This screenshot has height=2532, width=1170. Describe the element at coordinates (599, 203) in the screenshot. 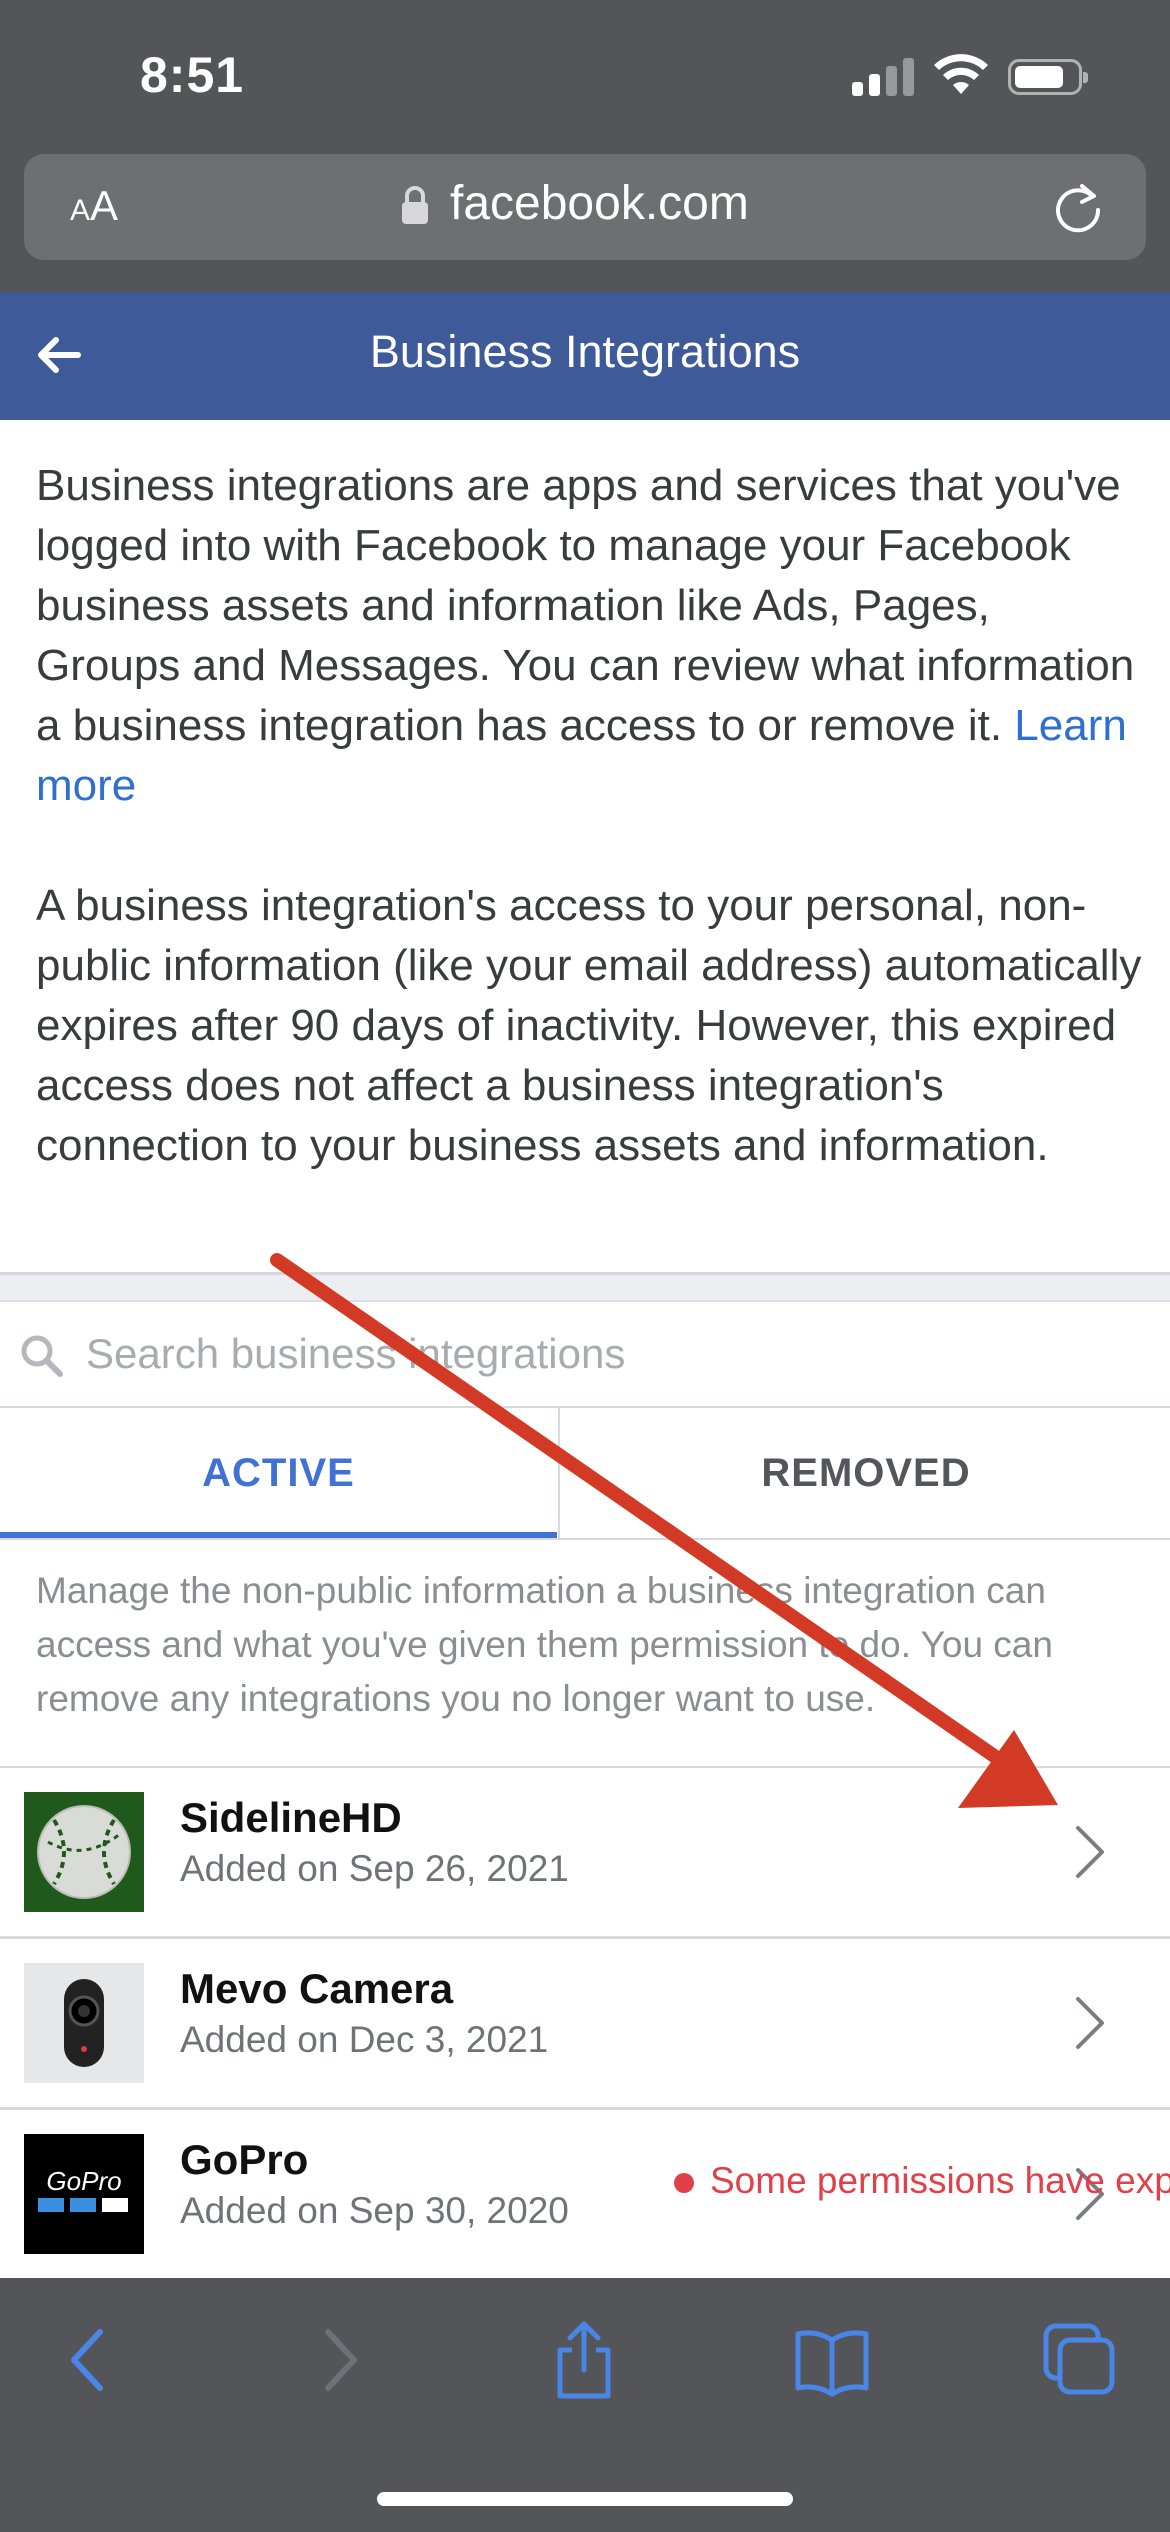

I see `url-text: facebook.com` at that location.